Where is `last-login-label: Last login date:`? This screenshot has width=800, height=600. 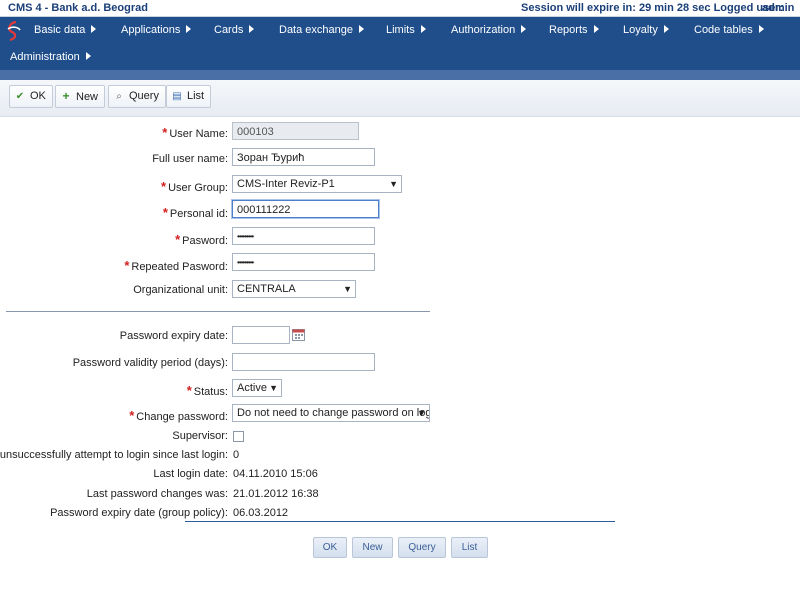 last-login-label: Last login date: is located at coordinates (190, 474).